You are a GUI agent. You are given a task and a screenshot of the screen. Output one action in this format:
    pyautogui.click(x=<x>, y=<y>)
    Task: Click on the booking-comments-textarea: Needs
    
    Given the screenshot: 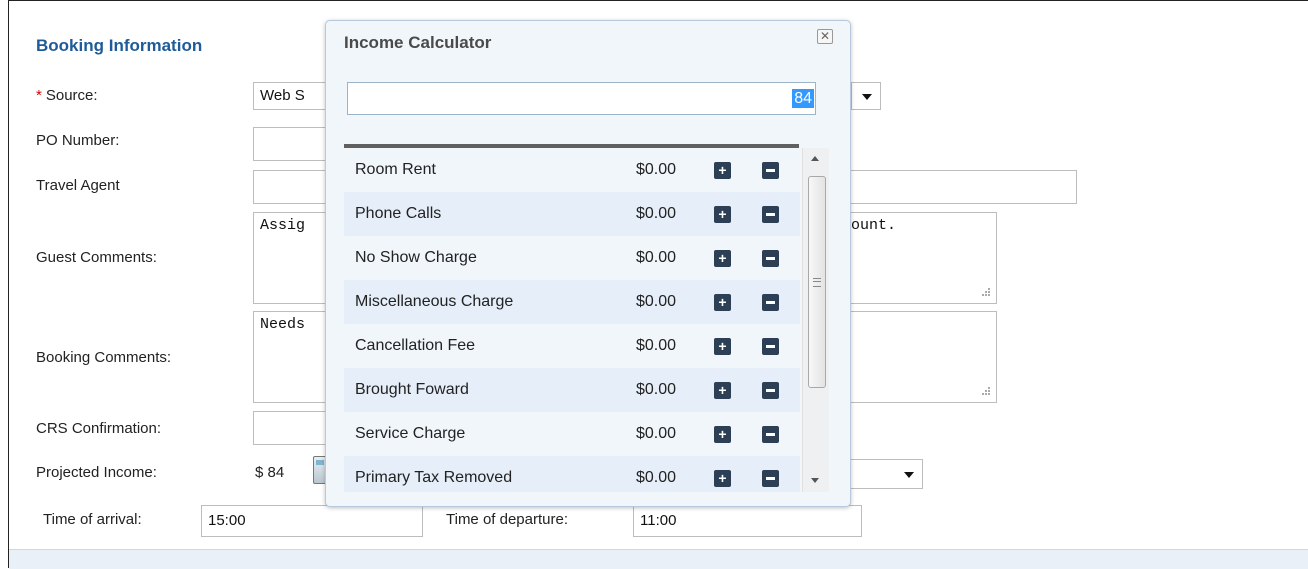 What is the action you would take?
    pyautogui.click(x=293, y=357)
    